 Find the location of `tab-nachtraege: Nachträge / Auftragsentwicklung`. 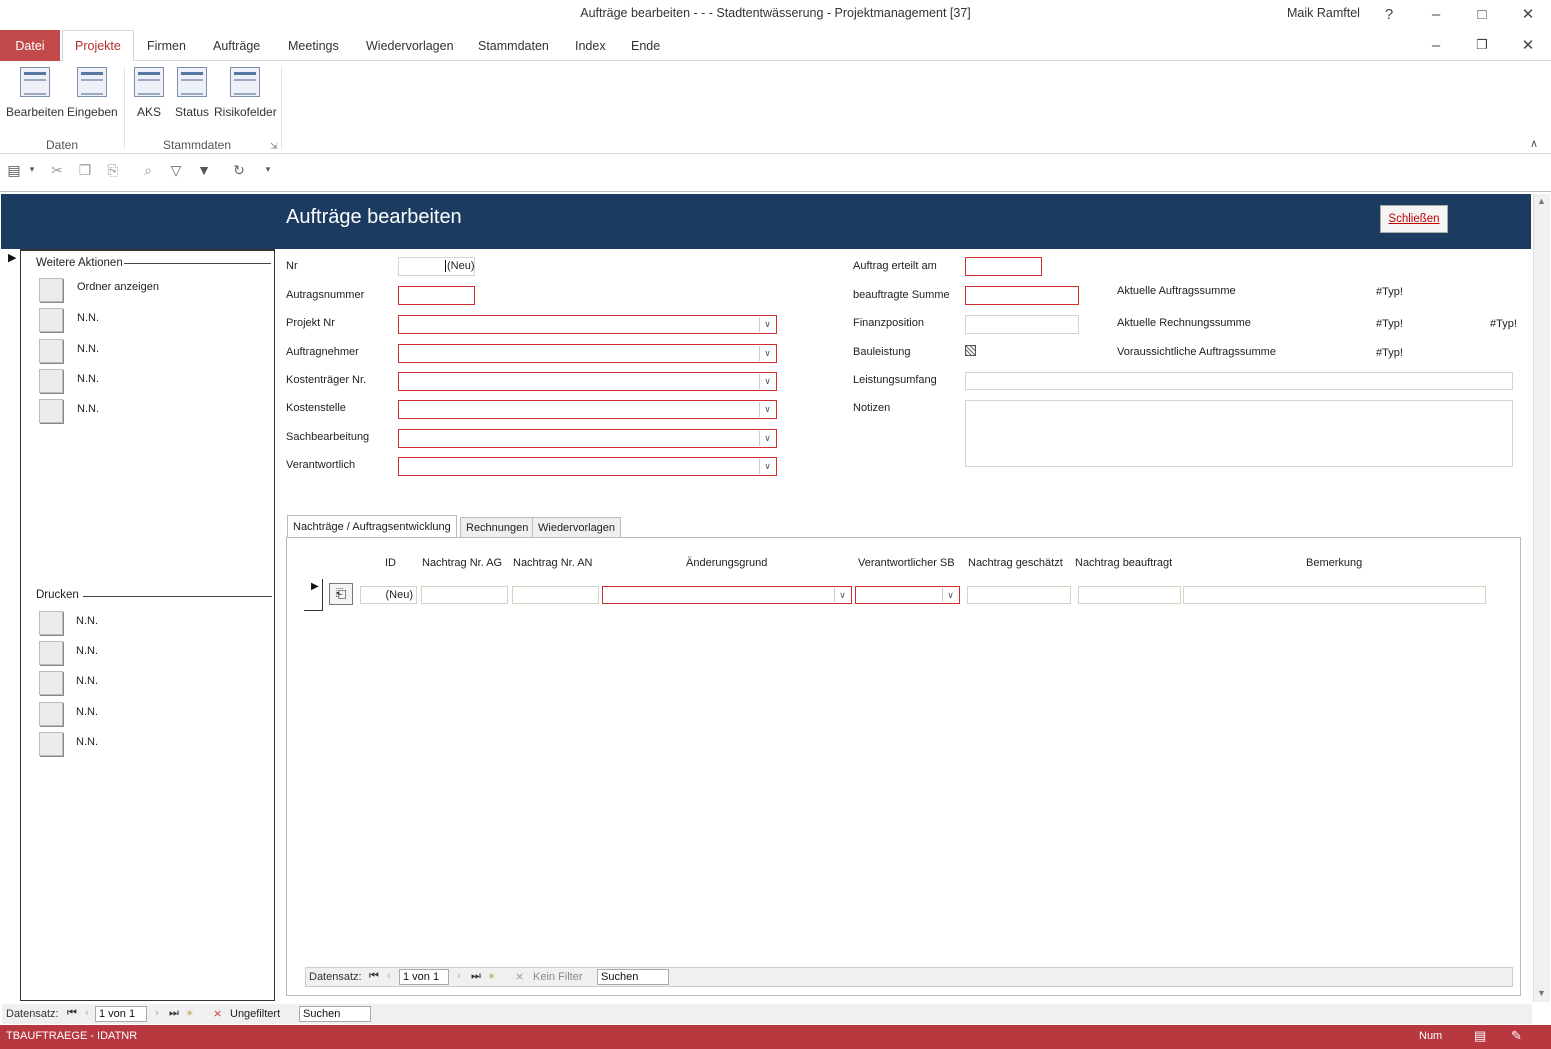

tab-nachtraege: Nachträge / Auftragsentwicklung is located at coordinates (372, 526).